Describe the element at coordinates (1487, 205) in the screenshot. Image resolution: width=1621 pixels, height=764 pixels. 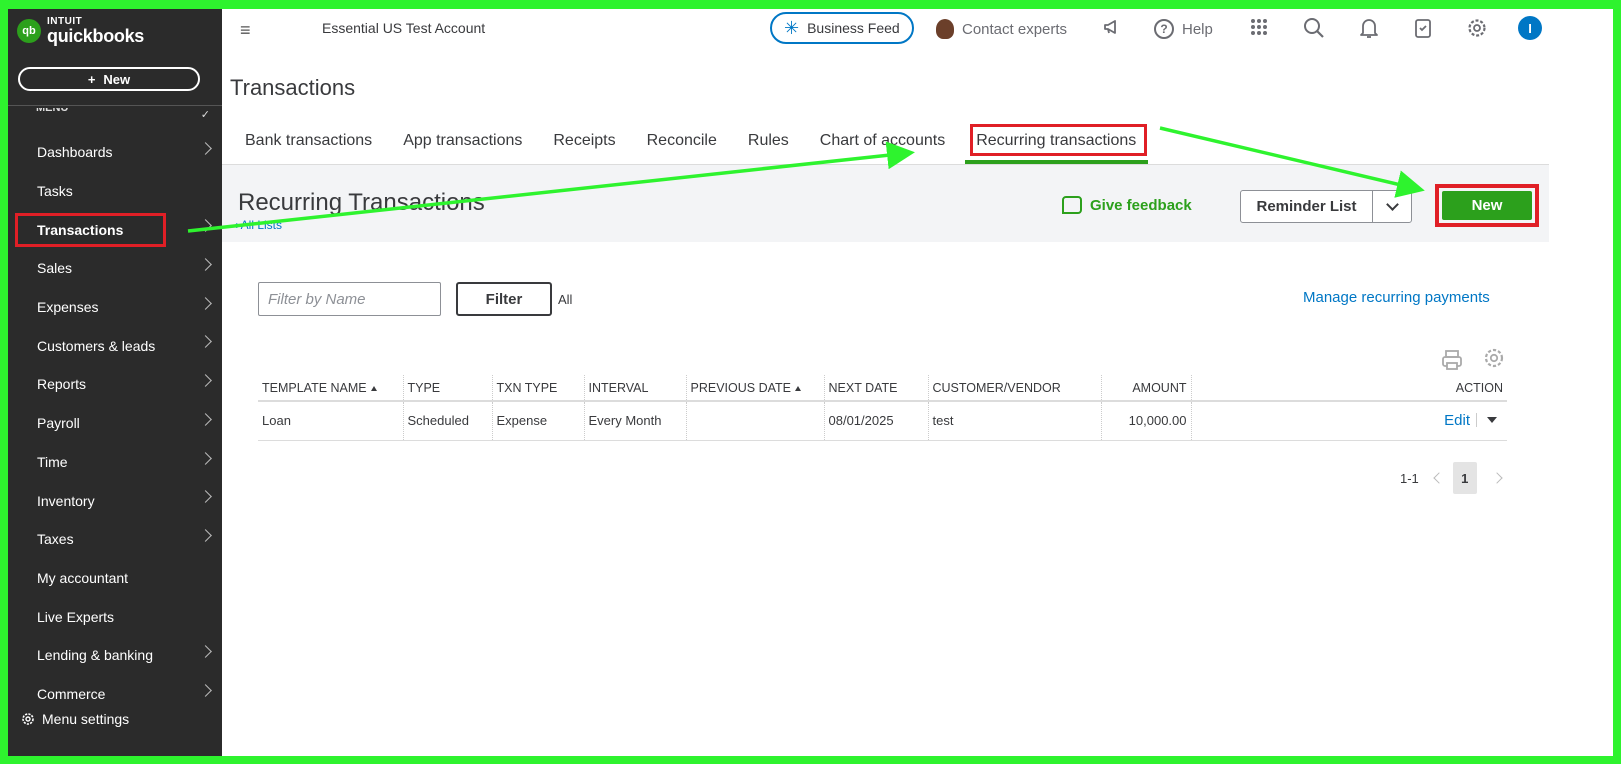
I see `new-recurring-button: New` at that location.